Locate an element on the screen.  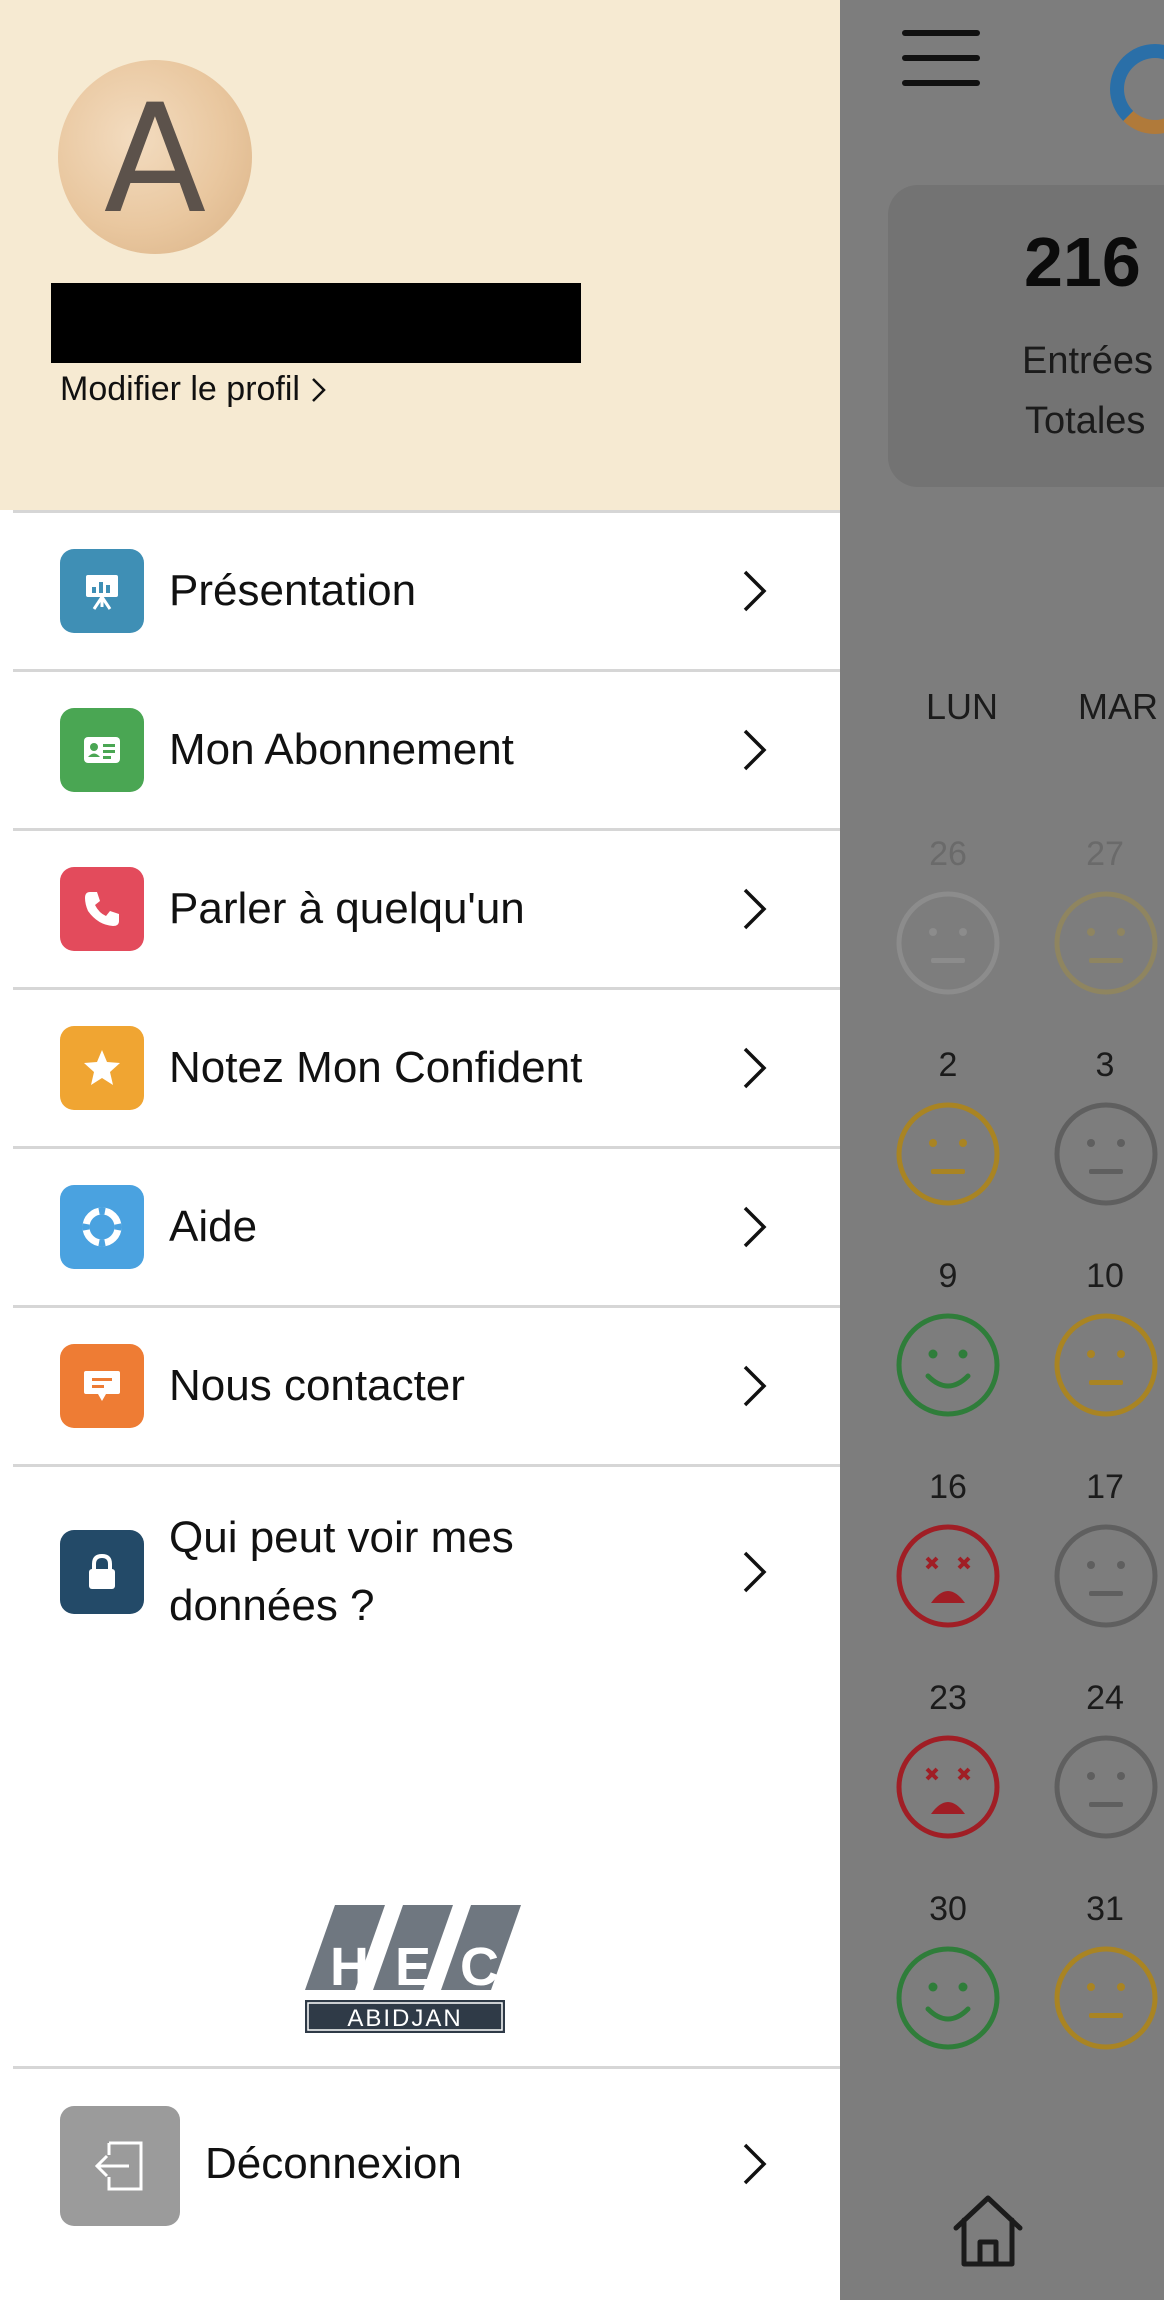
calendar-day-number: 17 is located at coordinates (1105, 1487).